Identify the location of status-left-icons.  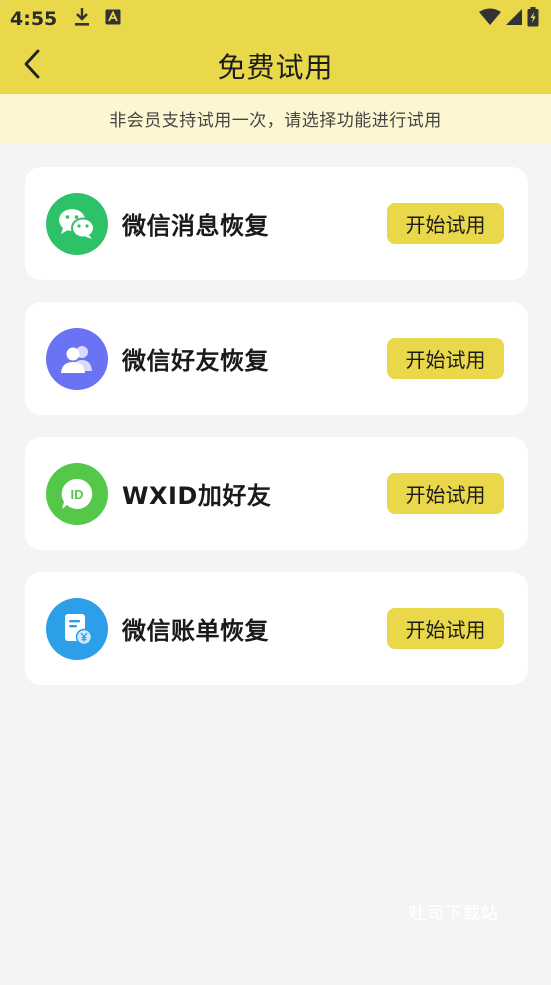
(97, 19).